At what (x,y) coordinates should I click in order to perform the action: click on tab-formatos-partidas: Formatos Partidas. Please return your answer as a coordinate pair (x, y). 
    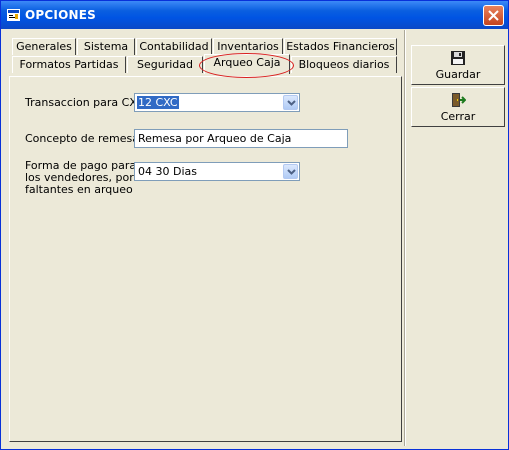
    Looking at the image, I should click on (69, 64).